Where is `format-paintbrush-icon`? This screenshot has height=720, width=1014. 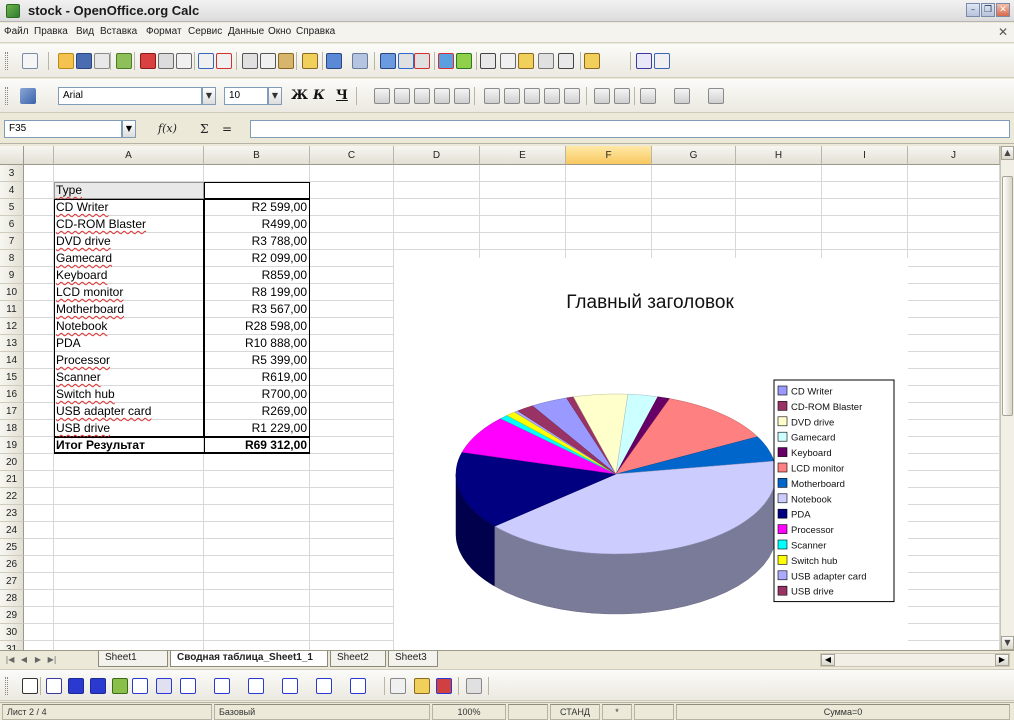 format-paintbrush-icon is located at coordinates (310, 61).